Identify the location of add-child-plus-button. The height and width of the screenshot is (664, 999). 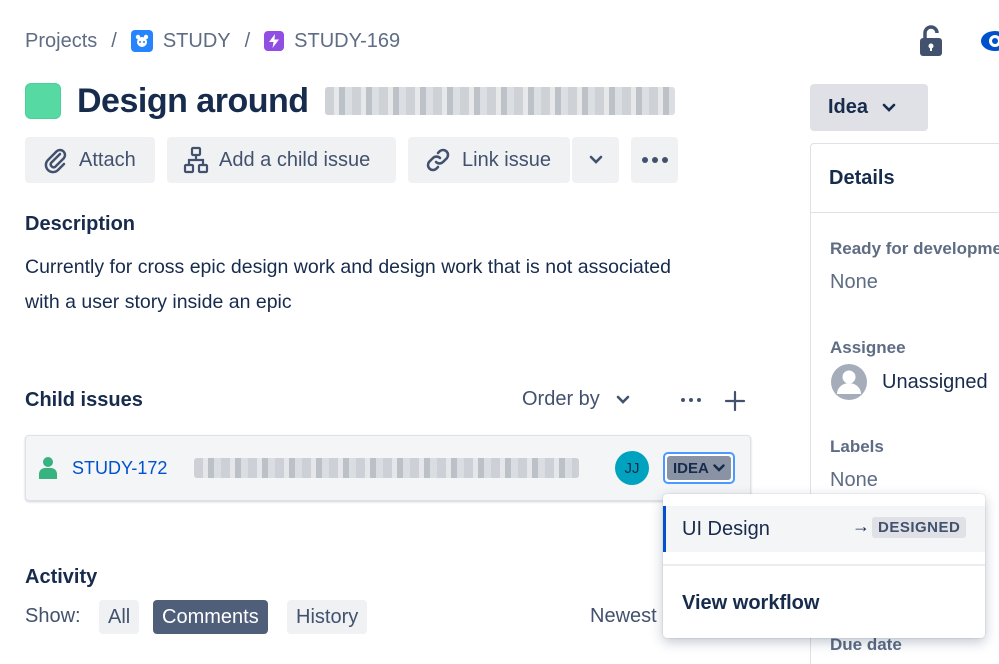
(735, 401).